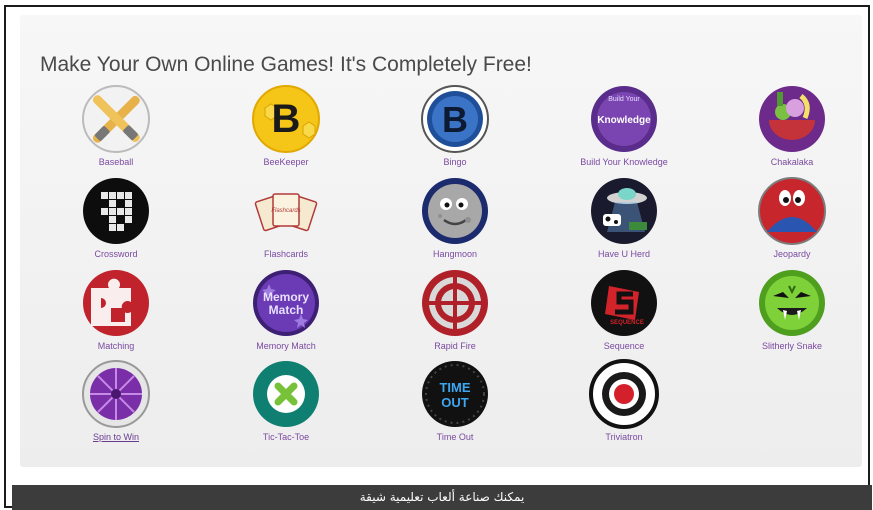 This screenshot has height=510, width=873. Describe the element at coordinates (792, 303) in the screenshot. I see `snake-face-icon` at that location.